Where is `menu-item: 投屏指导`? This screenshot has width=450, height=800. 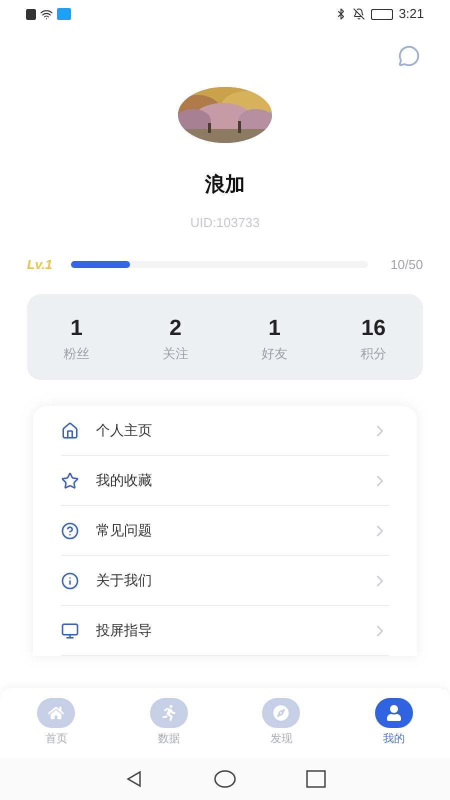
menu-item: 投屏指导 is located at coordinates (225, 631).